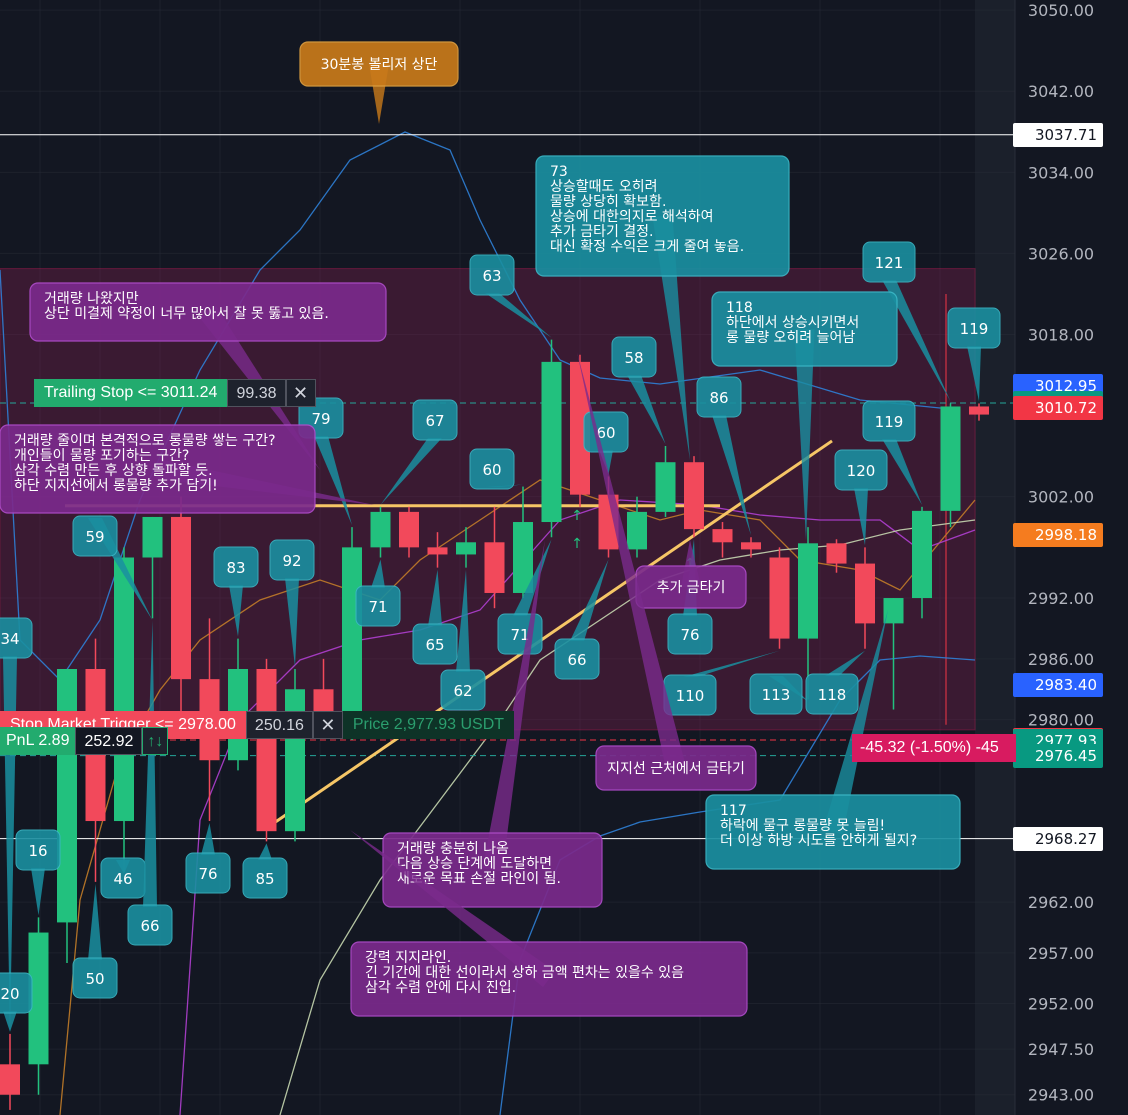 The height and width of the screenshot is (1115, 1128). What do you see at coordinates (1061, 91) in the screenshot?
I see `y-tick-label: 3042.00` at bounding box center [1061, 91].